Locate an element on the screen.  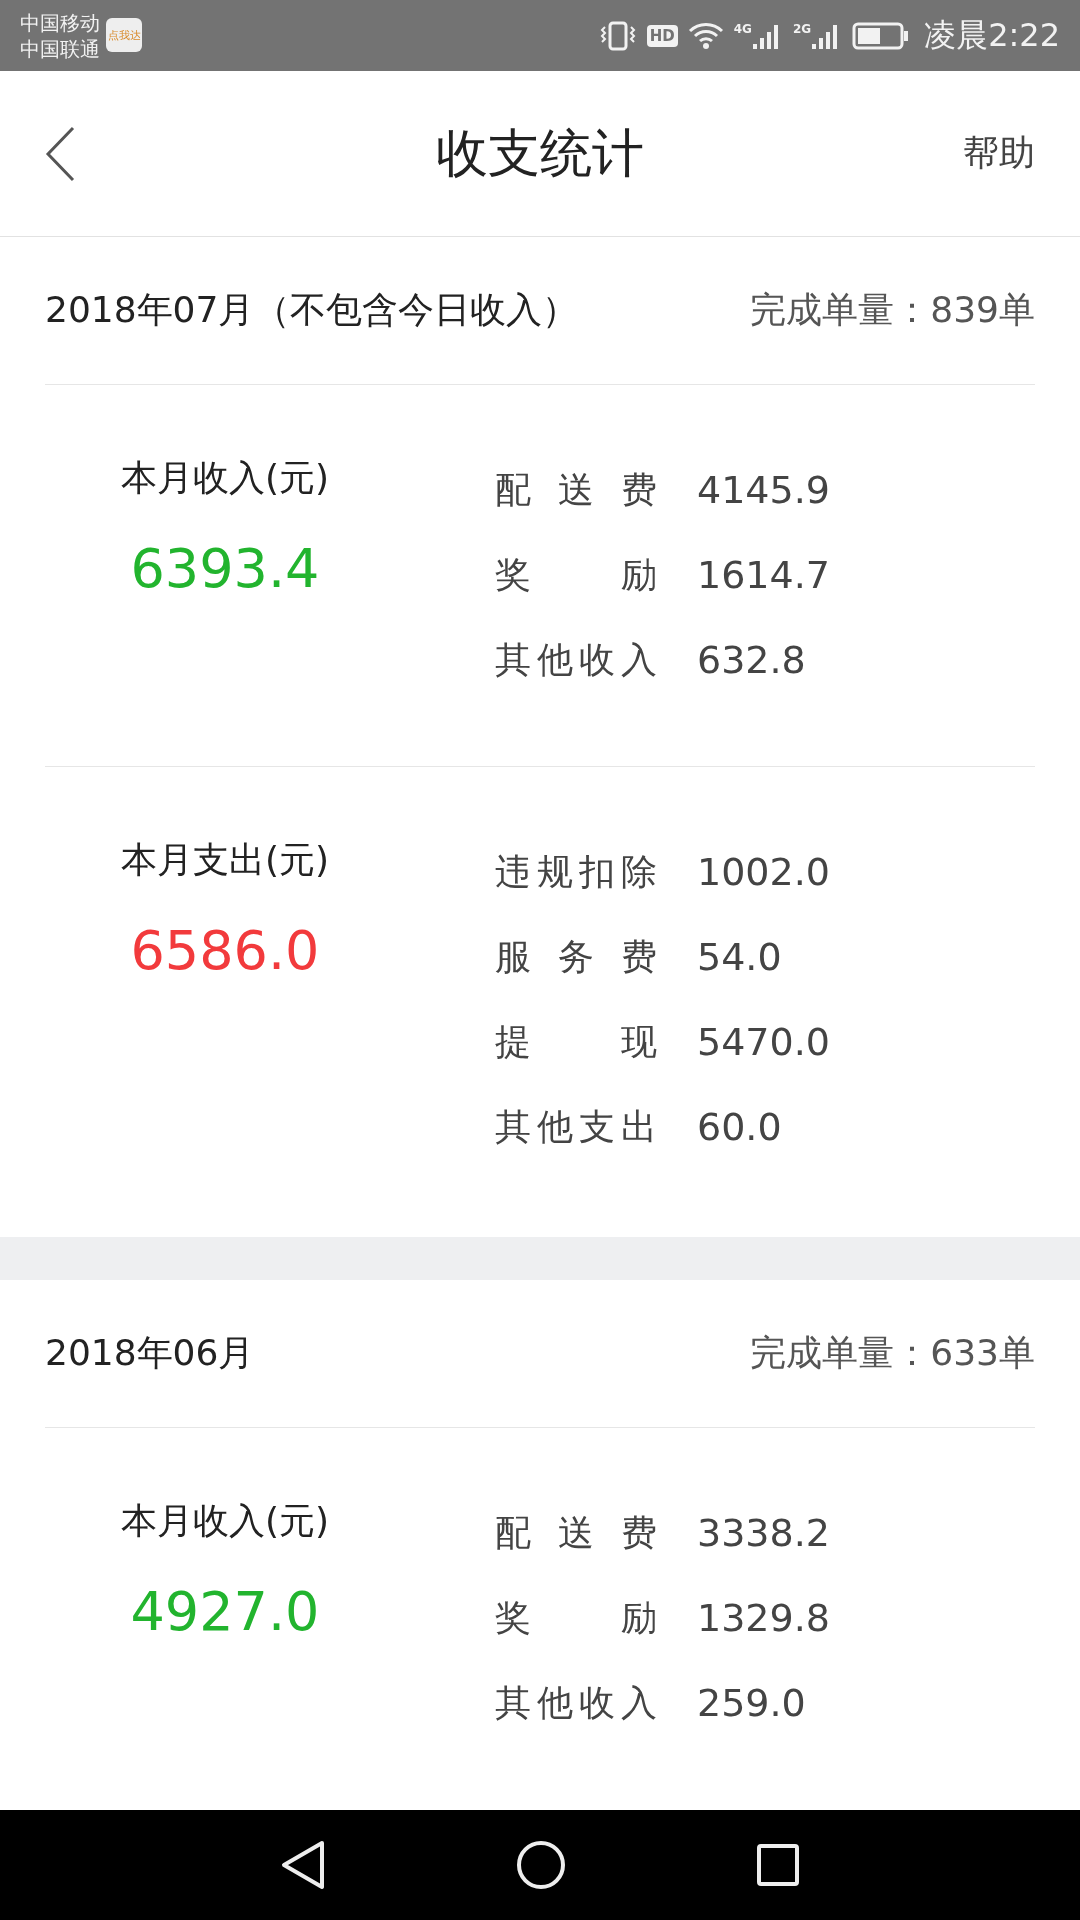
carrier-name: 中国移动 is located at coordinates (60, 22).